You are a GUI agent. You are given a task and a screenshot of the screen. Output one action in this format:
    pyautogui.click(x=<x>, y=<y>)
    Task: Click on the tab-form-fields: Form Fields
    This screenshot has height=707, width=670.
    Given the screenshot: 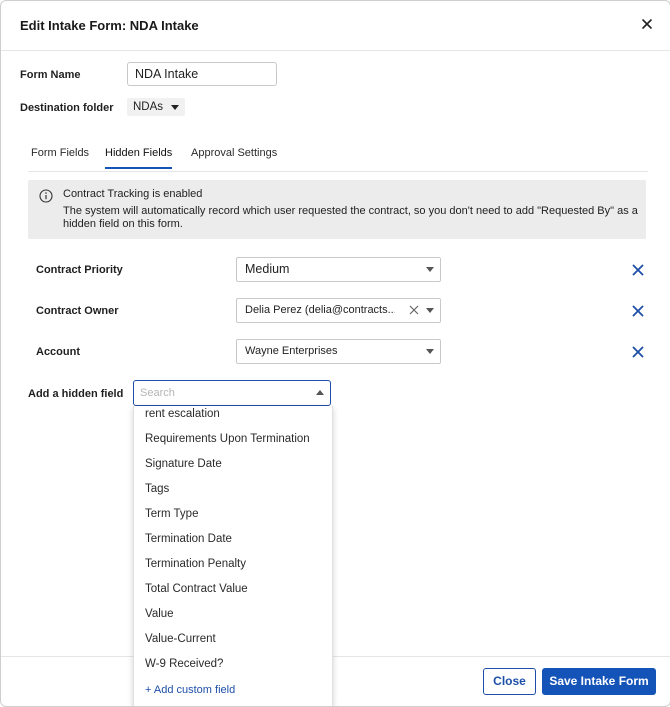 What is the action you would take?
    pyautogui.click(x=60, y=157)
    